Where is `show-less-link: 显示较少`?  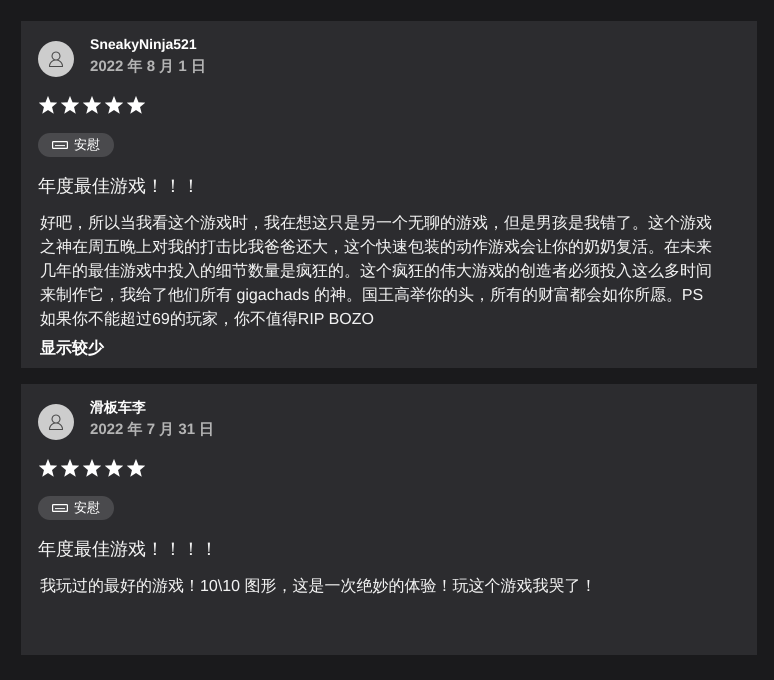 show-less-link: 显示较少 is located at coordinates (72, 349).